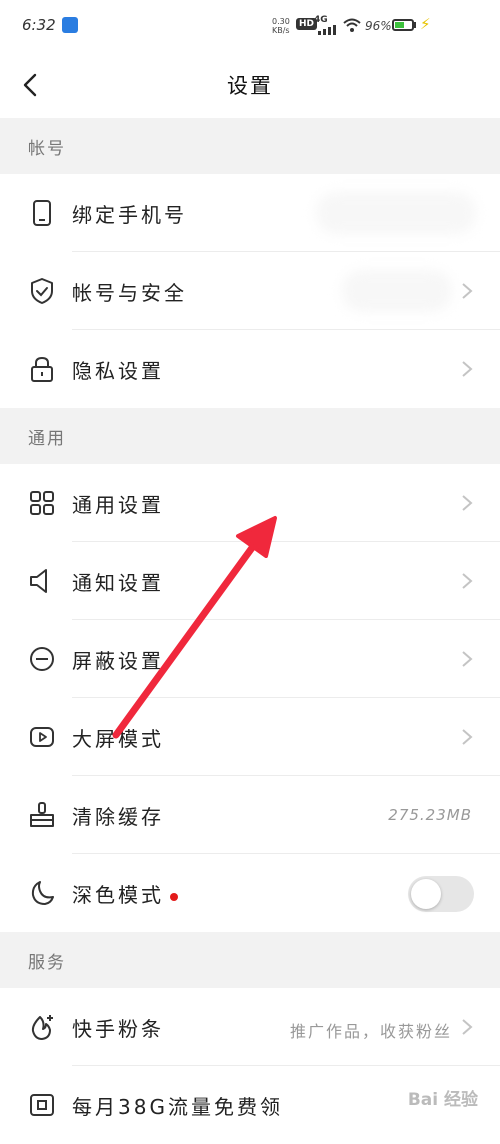 The width and height of the screenshot is (500, 1144). I want to click on section-title: 通用, so click(47, 439).